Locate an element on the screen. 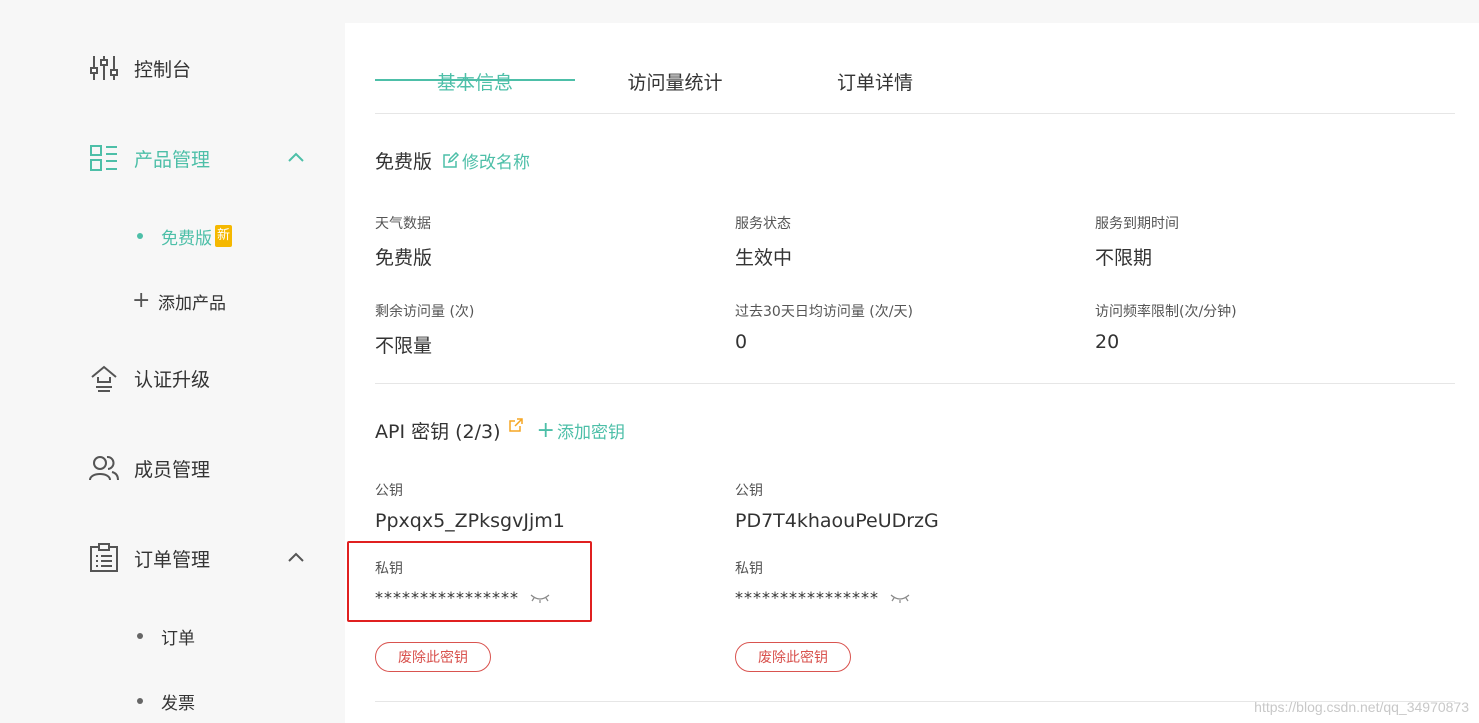 The height and width of the screenshot is (723, 1479). tab-traffic-stats: 访问量统计 is located at coordinates (675, 56).